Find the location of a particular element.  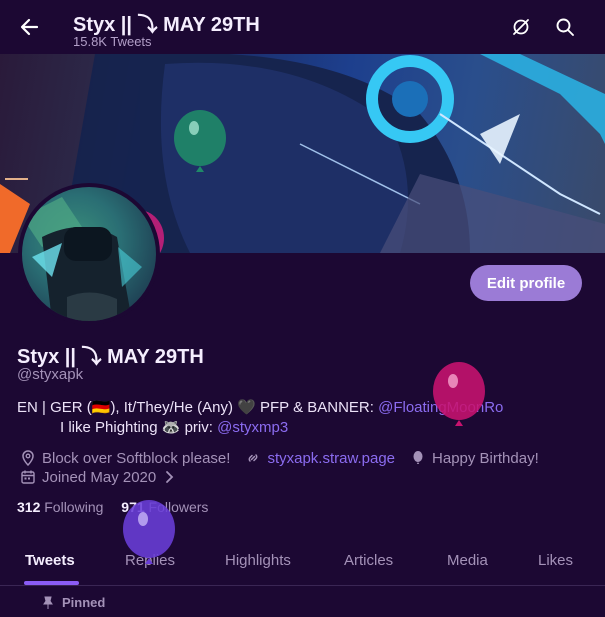

tab-replies: Replies is located at coordinates (150, 560).